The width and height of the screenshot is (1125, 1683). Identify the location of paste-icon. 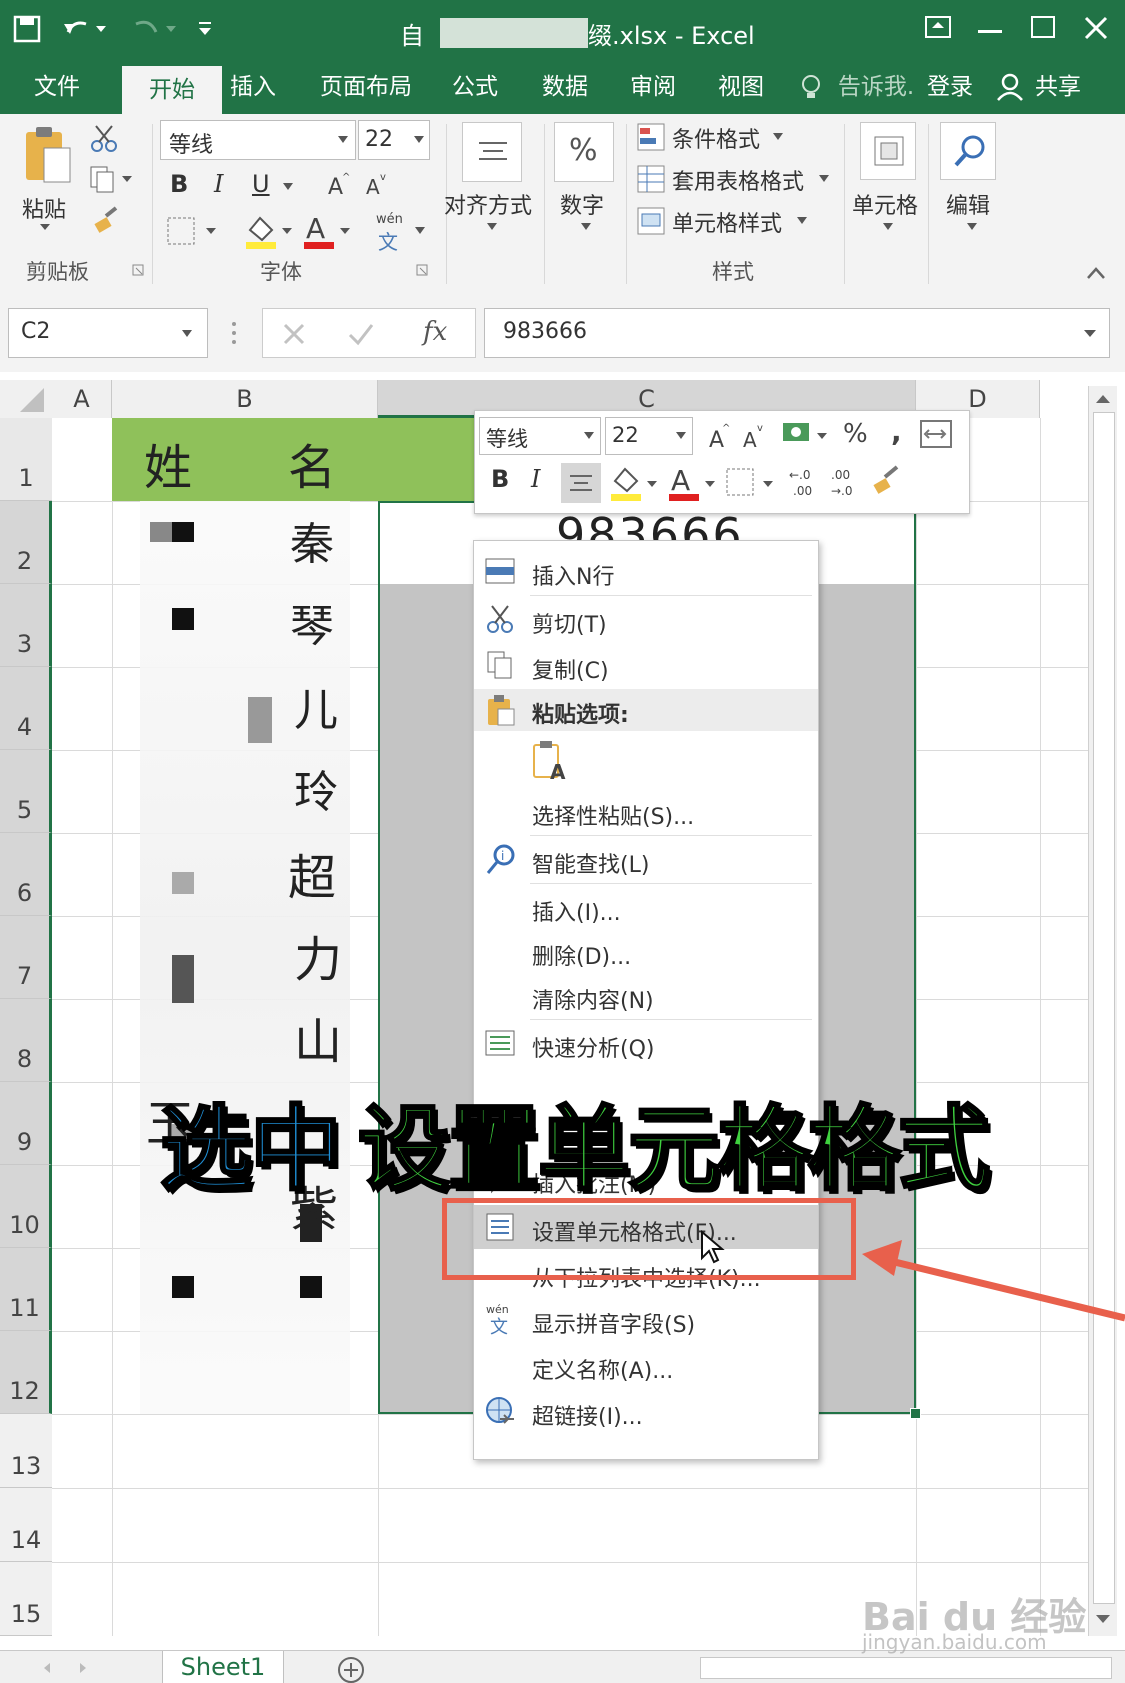
(48, 156).